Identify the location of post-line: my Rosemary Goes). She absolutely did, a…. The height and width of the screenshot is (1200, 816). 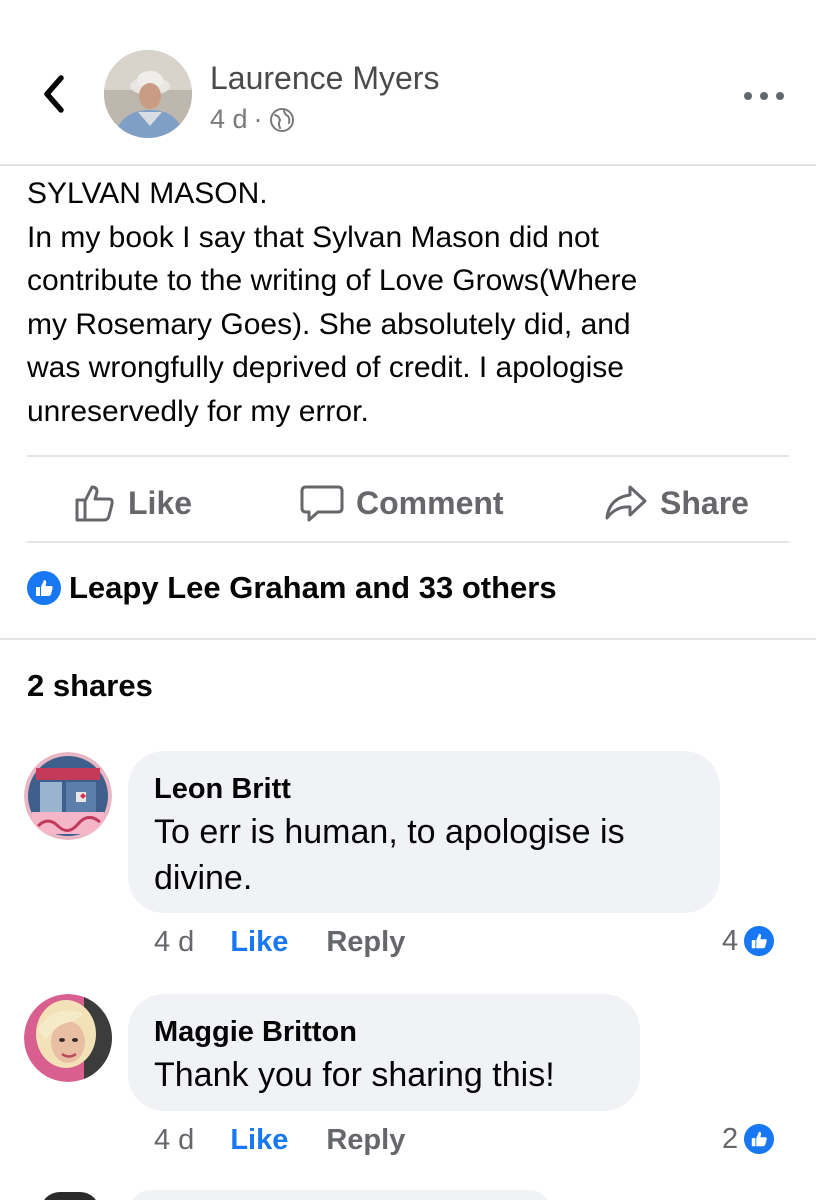
(329, 324).